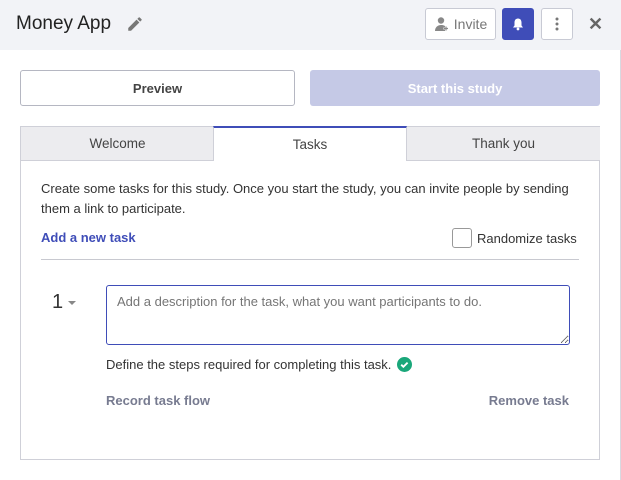 The height and width of the screenshot is (480, 621). I want to click on start-study-button: Start this study, so click(455, 88).